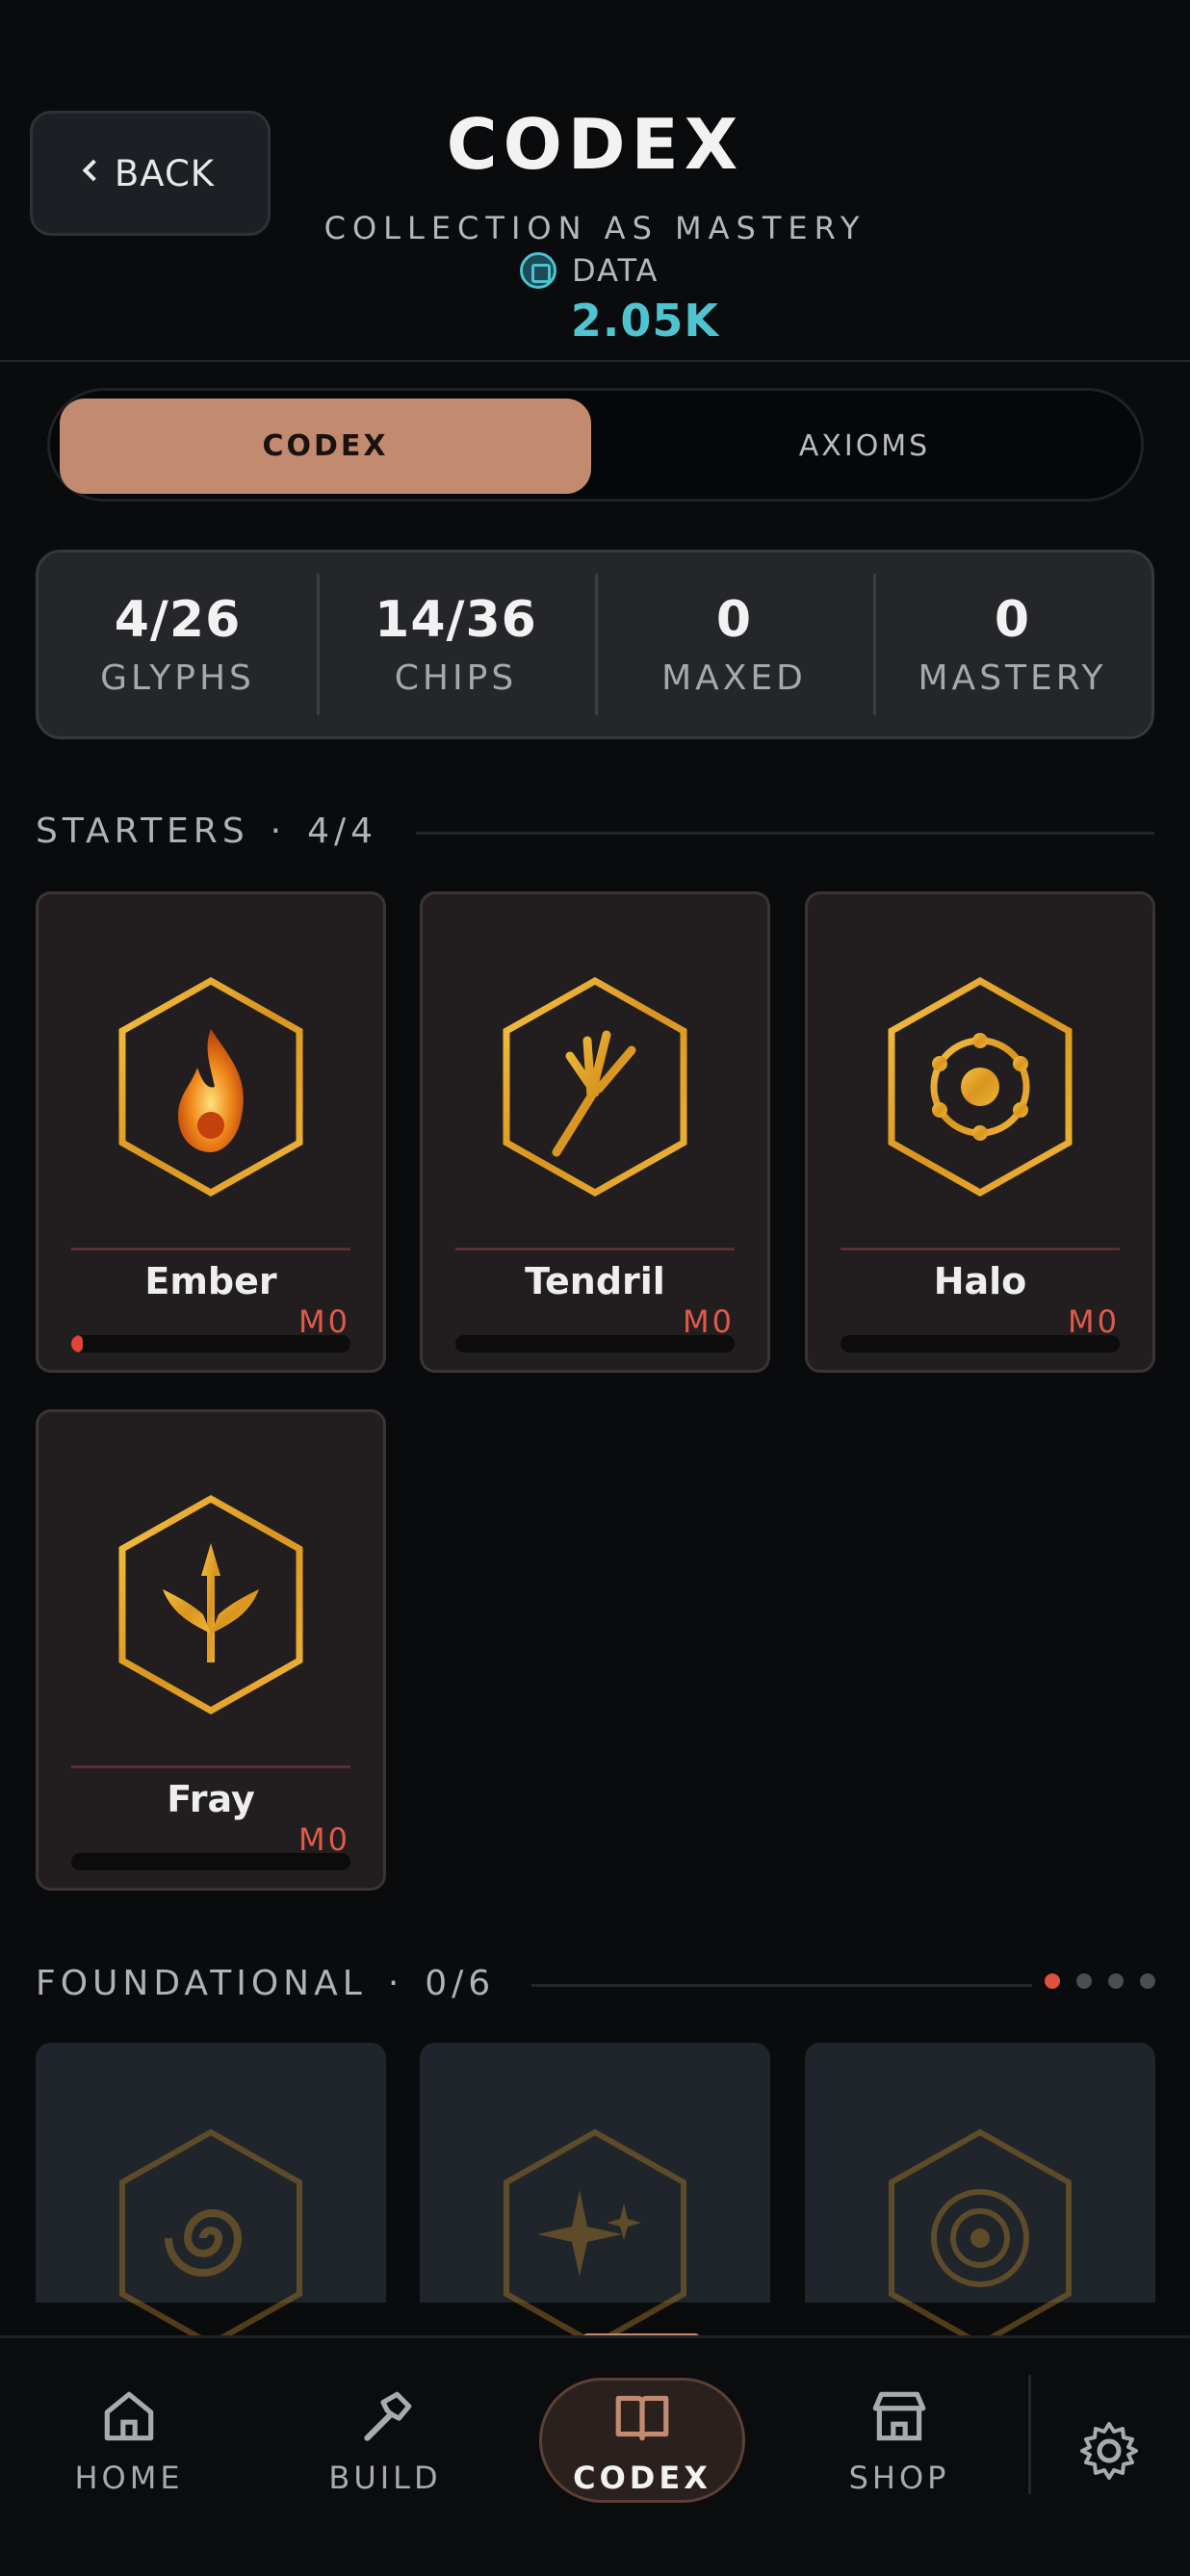  Describe the element at coordinates (642, 2418) in the screenshot. I see `book-icon` at that location.